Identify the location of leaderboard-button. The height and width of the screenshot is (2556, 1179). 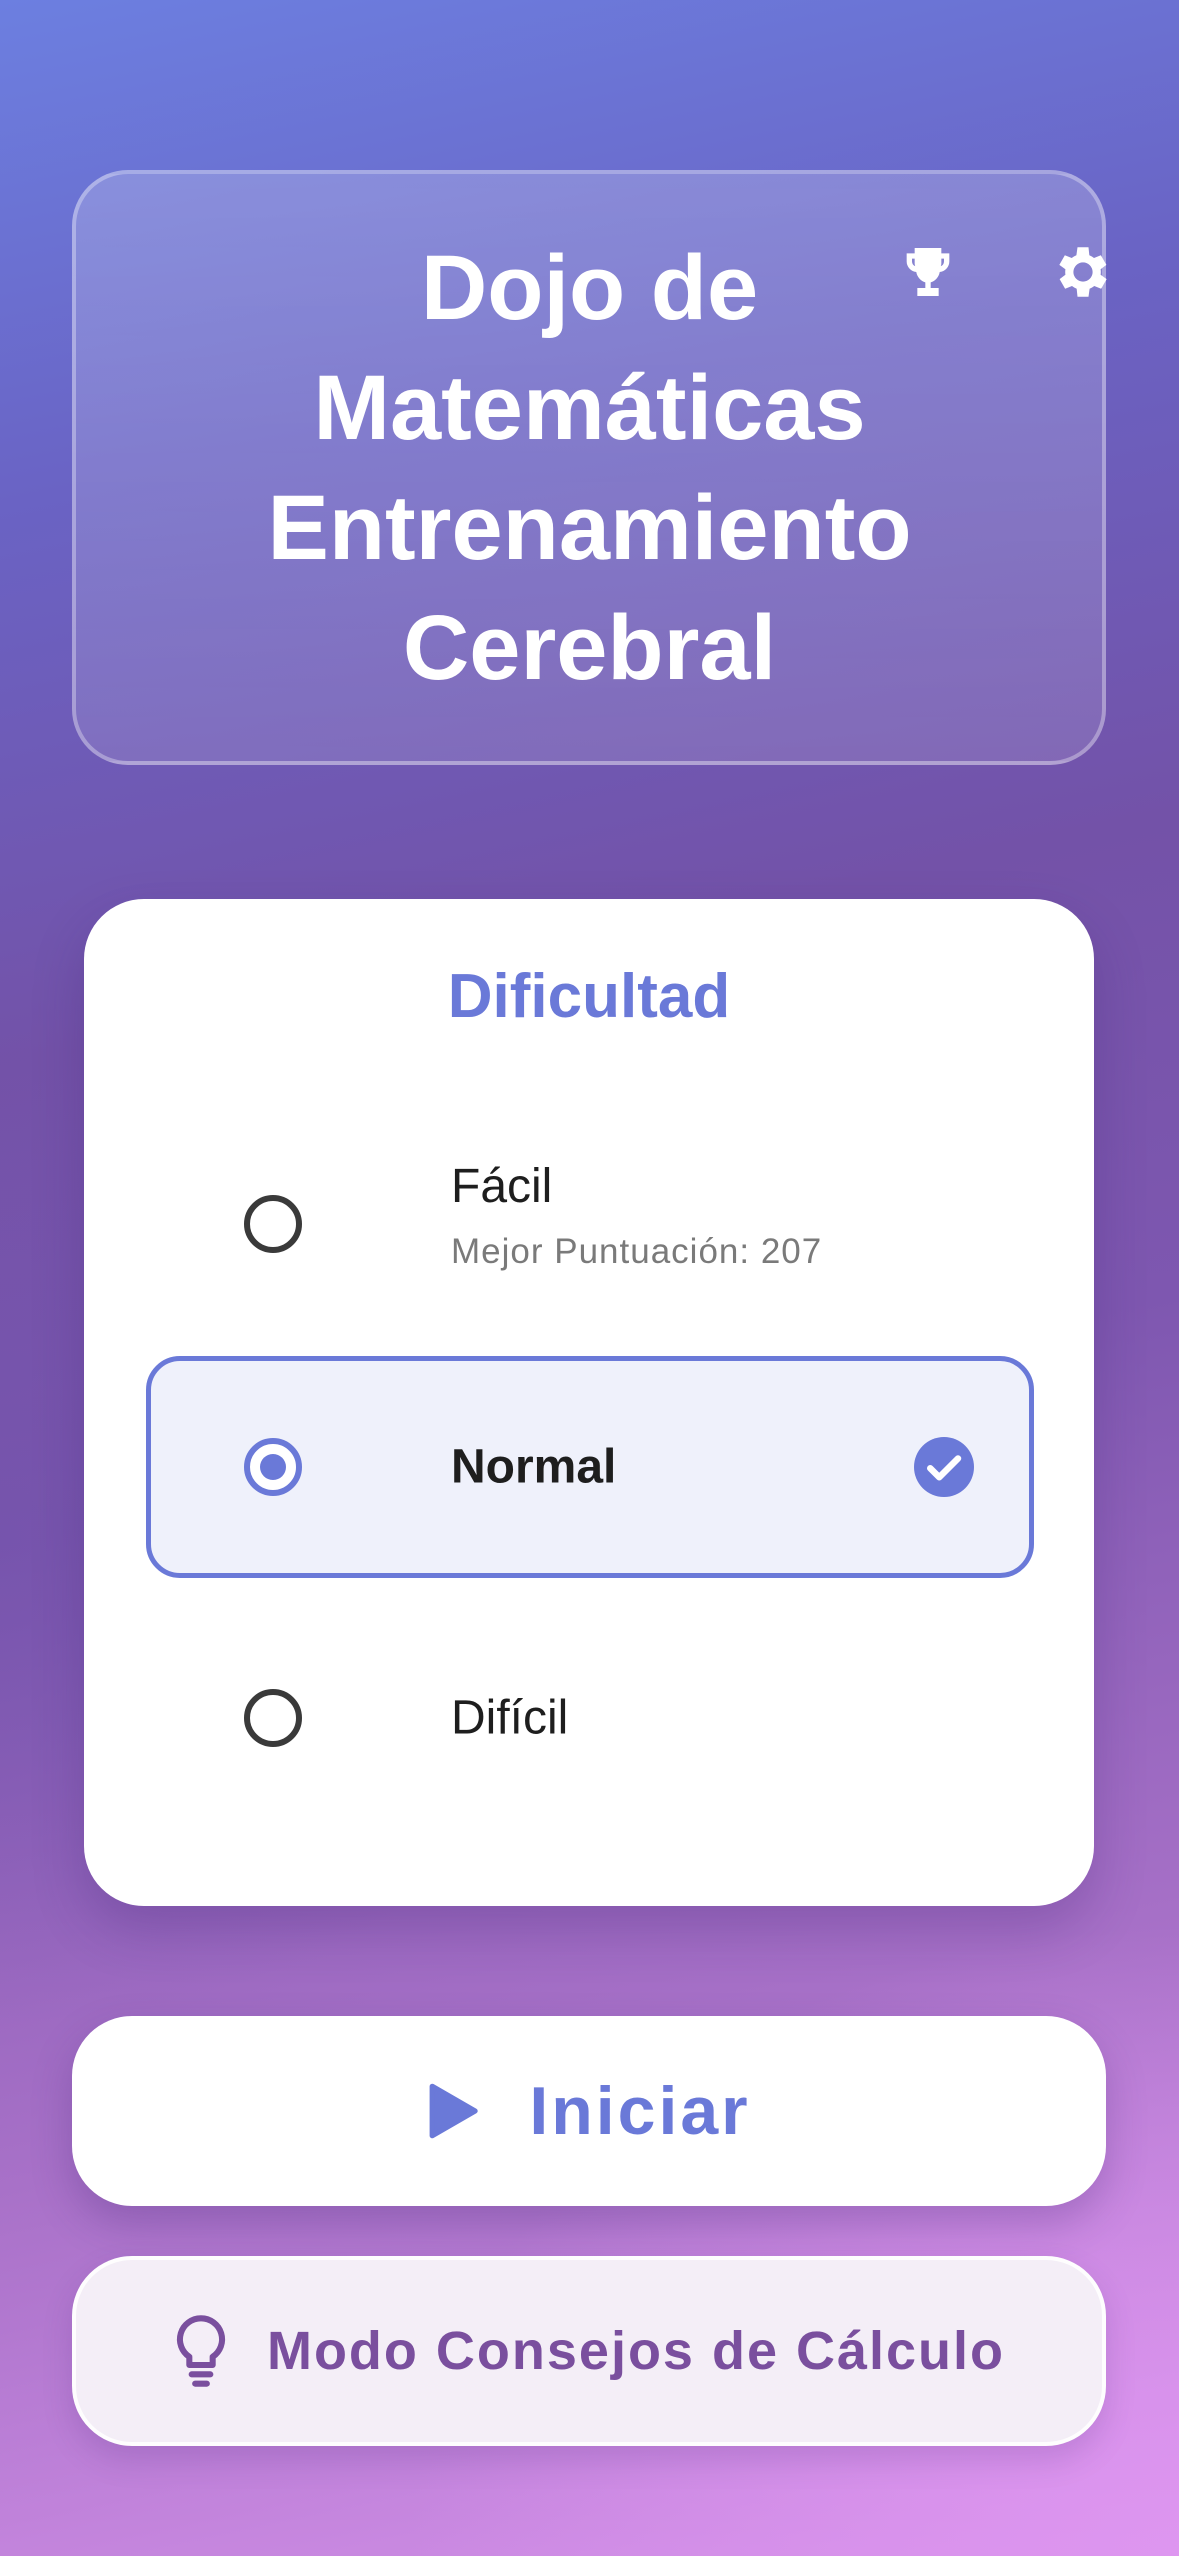
(928, 272).